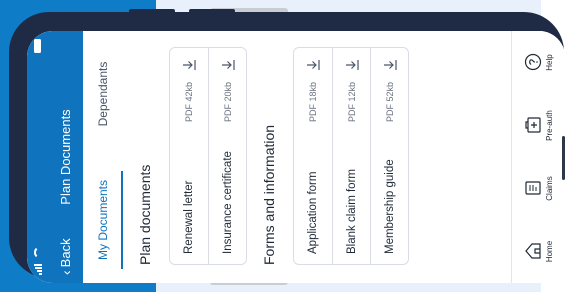 The image size is (573, 292). What do you see at coordinates (269, 194) in the screenshot?
I see `section-title-forms: Forms and information` at bounding box center [269, 194].